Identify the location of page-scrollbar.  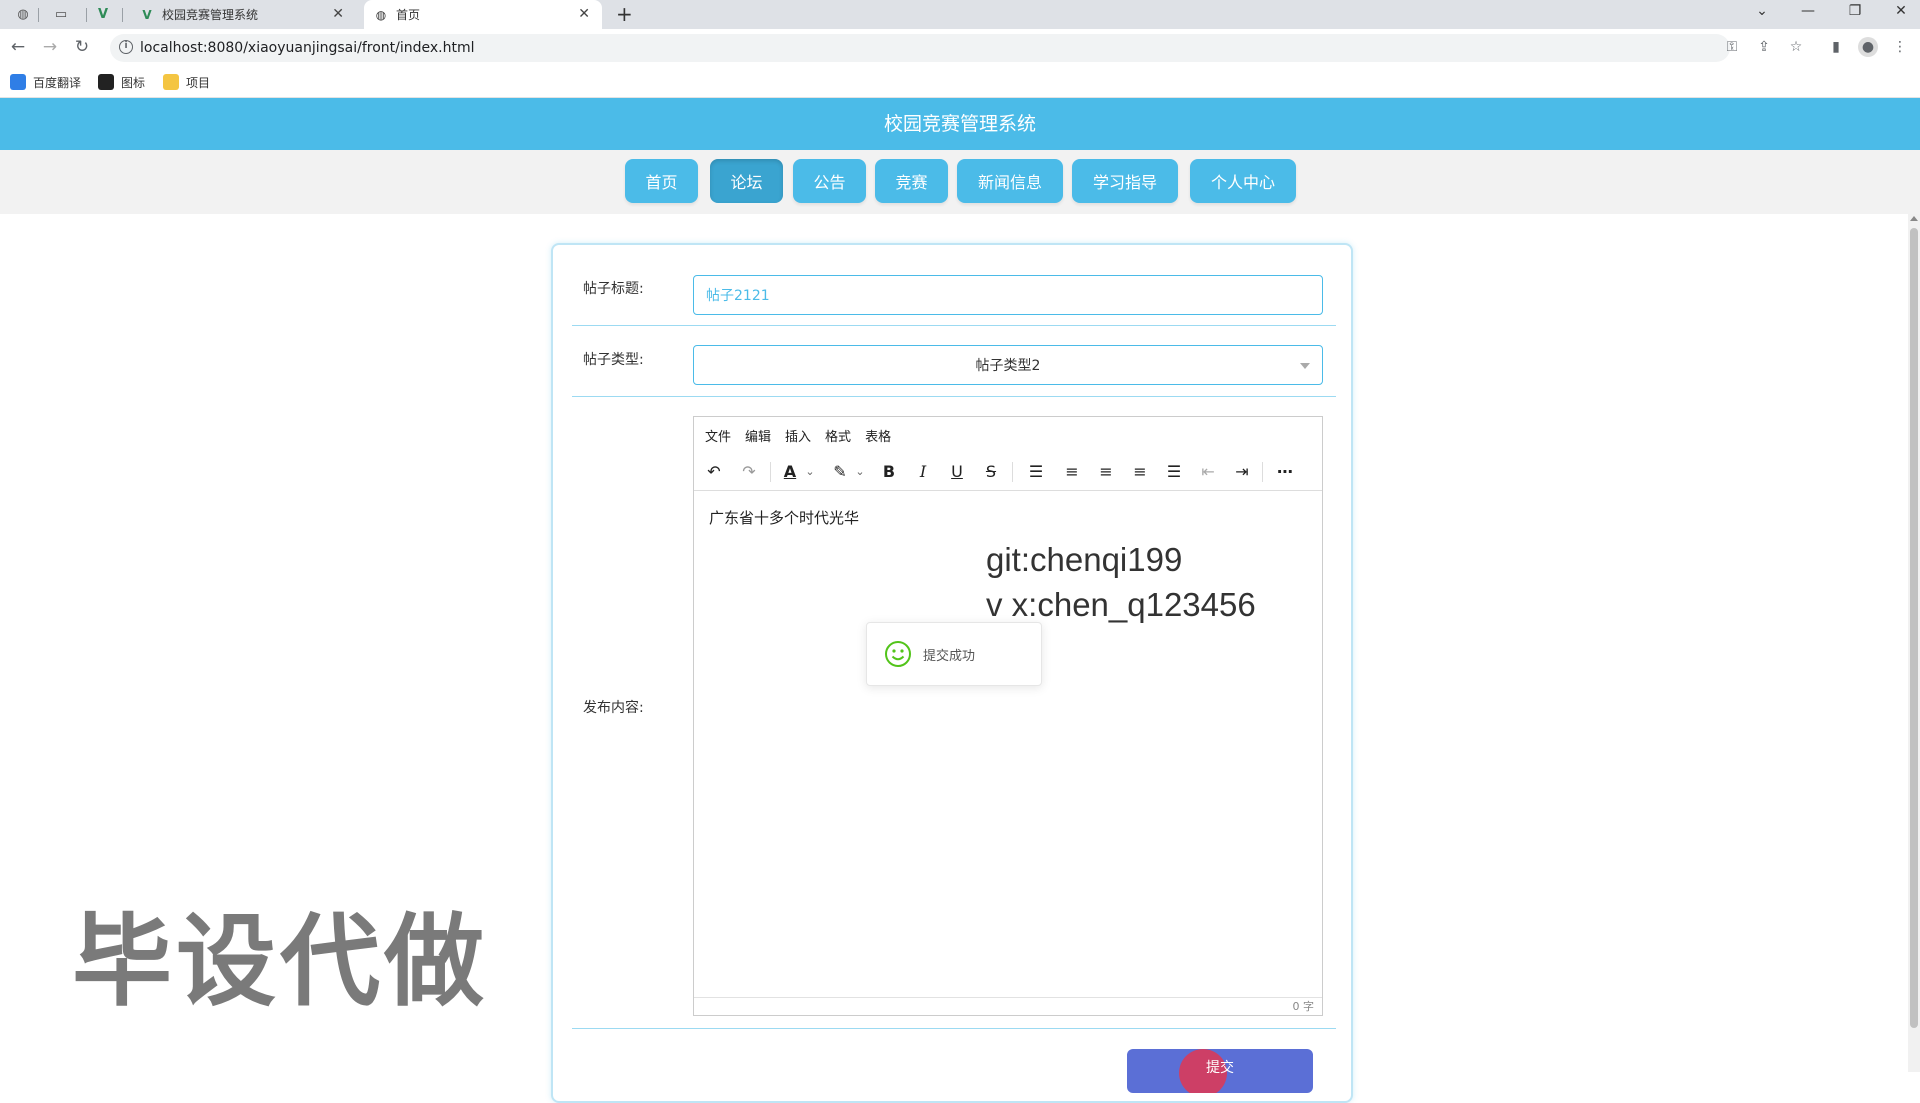
(1914, 643).